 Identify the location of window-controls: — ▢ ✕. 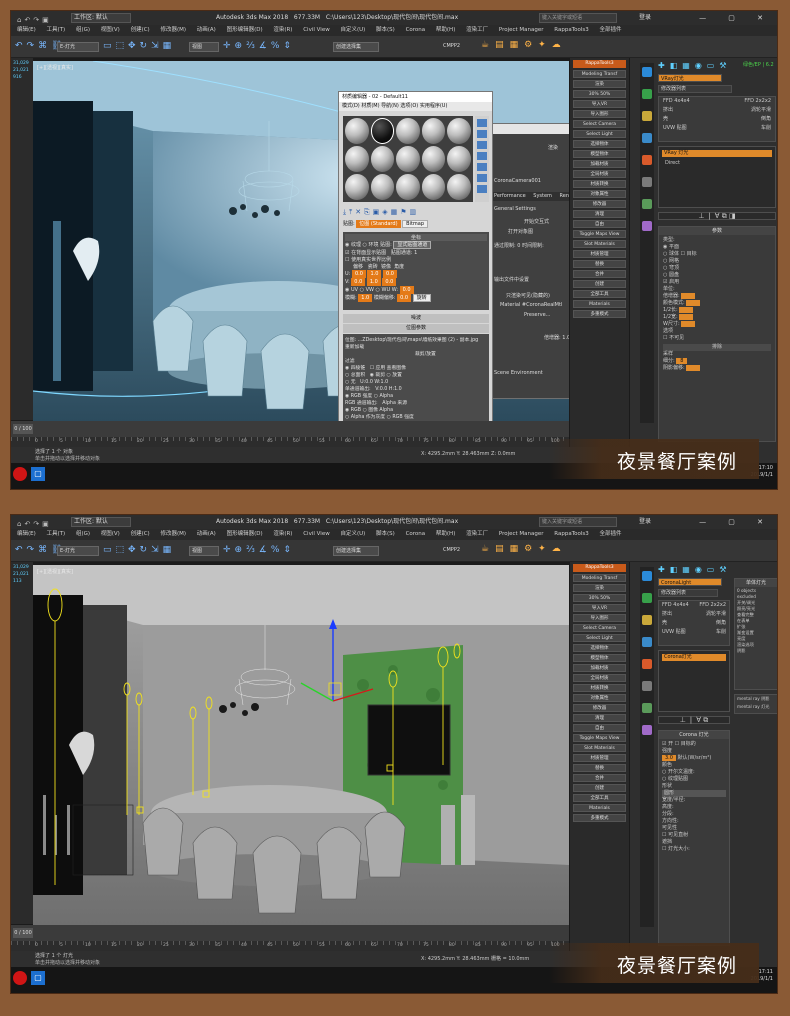
(736, 18).